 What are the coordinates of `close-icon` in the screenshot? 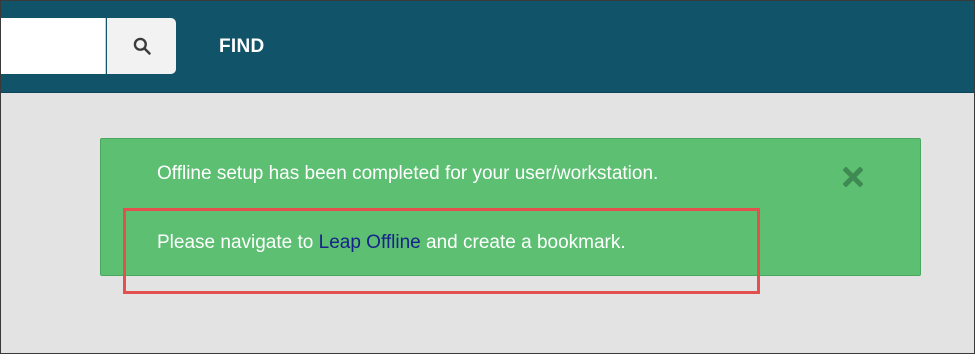 It's located at (853, 177).